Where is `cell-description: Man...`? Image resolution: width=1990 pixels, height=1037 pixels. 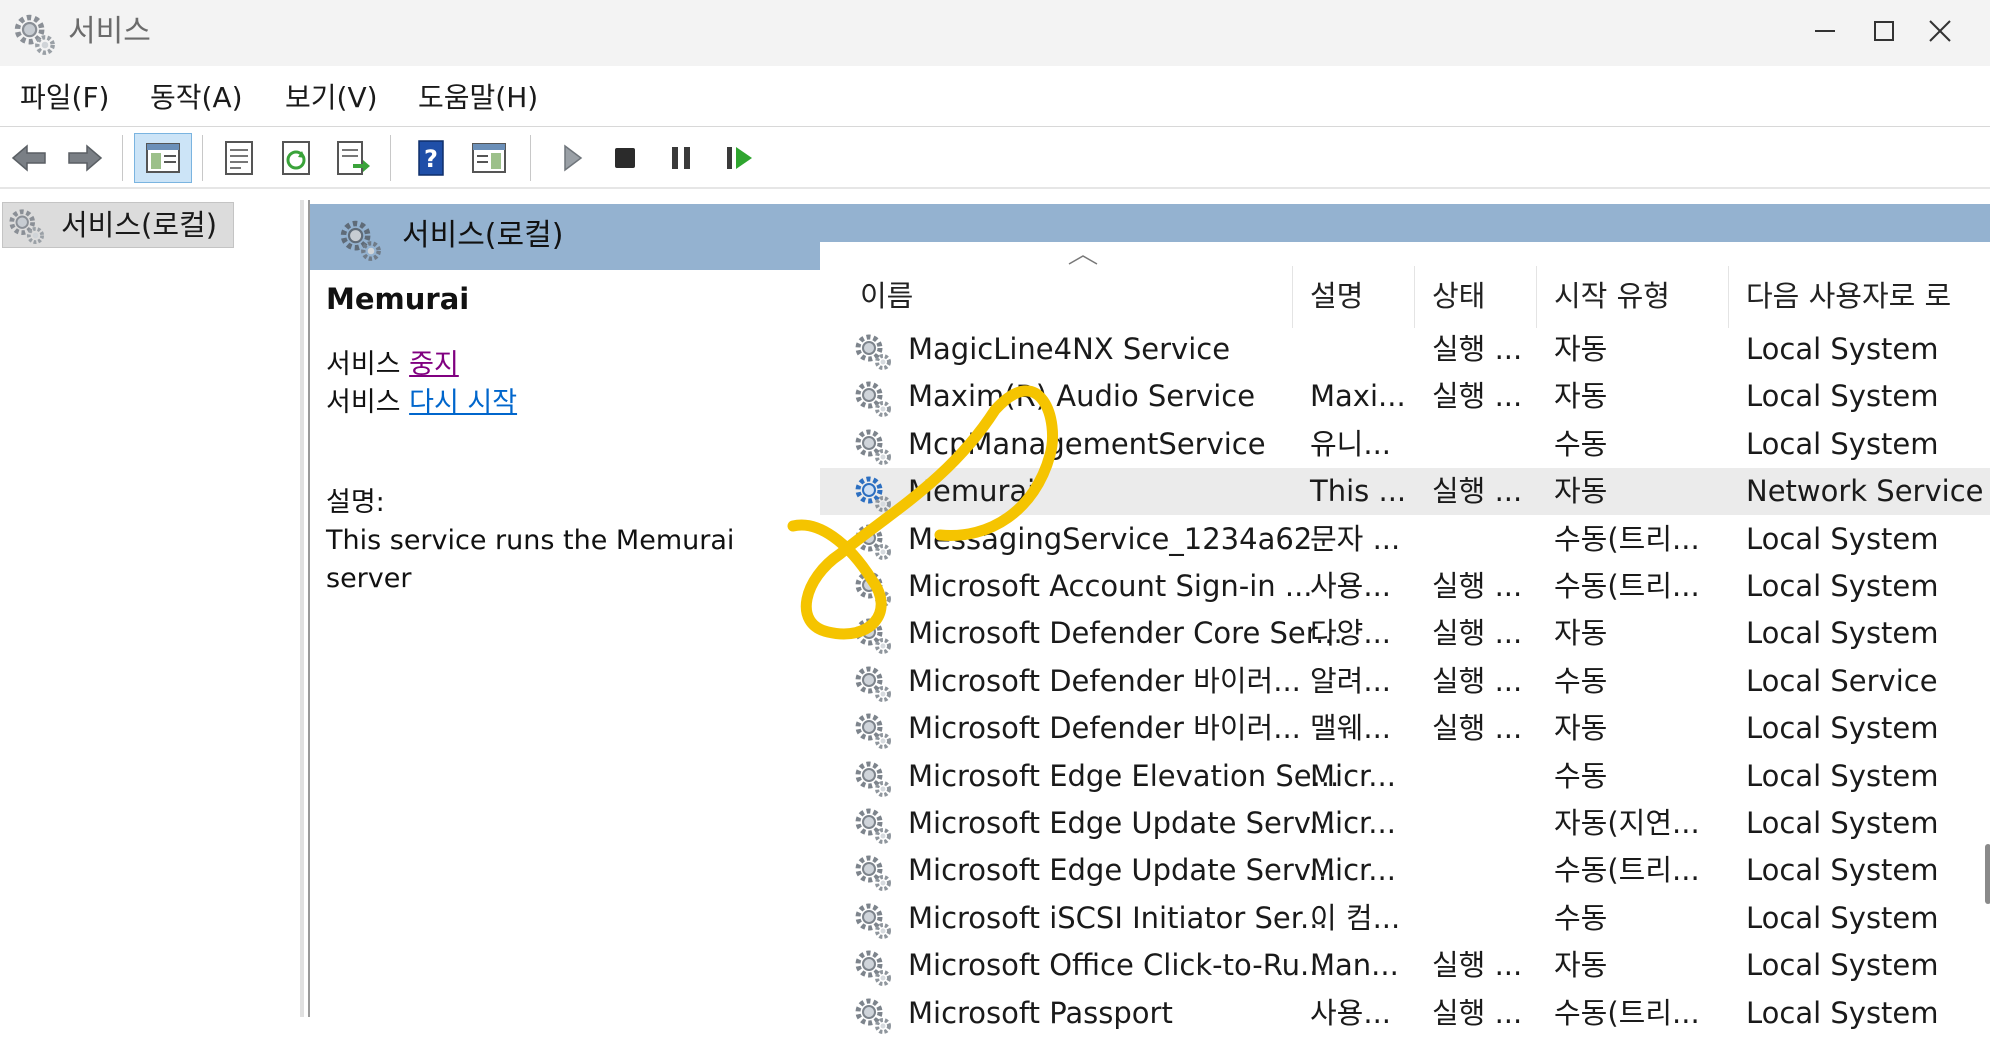
cell-description: Man... is located at coordinates (1354, 965).